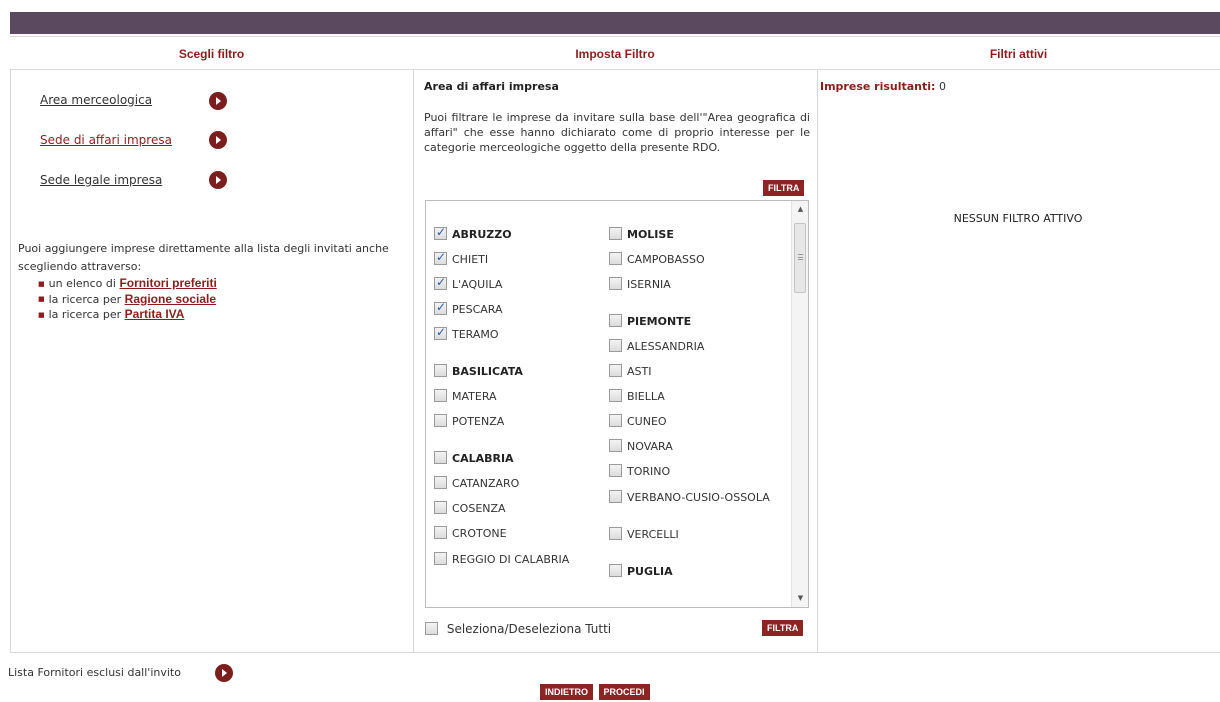 The image size is (1220, 702). Describe the element at coordinates (694, 264) in the screenshot. I see `province-row: CAMPOBASSO` at that location.